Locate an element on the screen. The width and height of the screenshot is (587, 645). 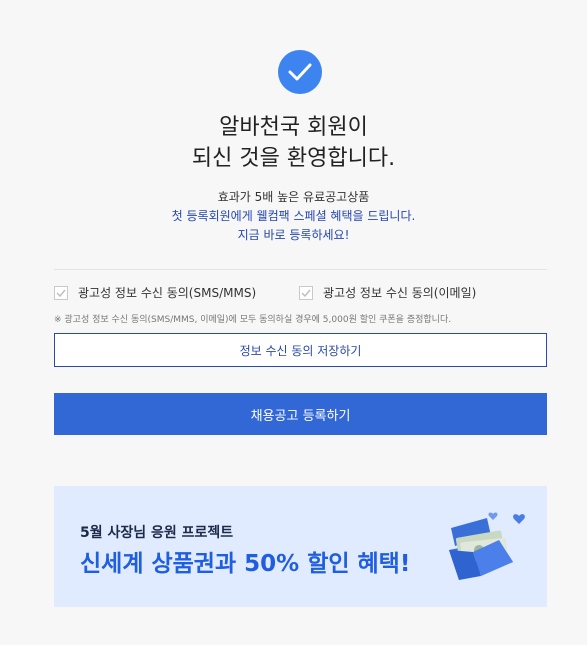
sms-consent-label: 광고성 정보 수신 동의(SMS/MMS) is located at coordinates (167, 292).